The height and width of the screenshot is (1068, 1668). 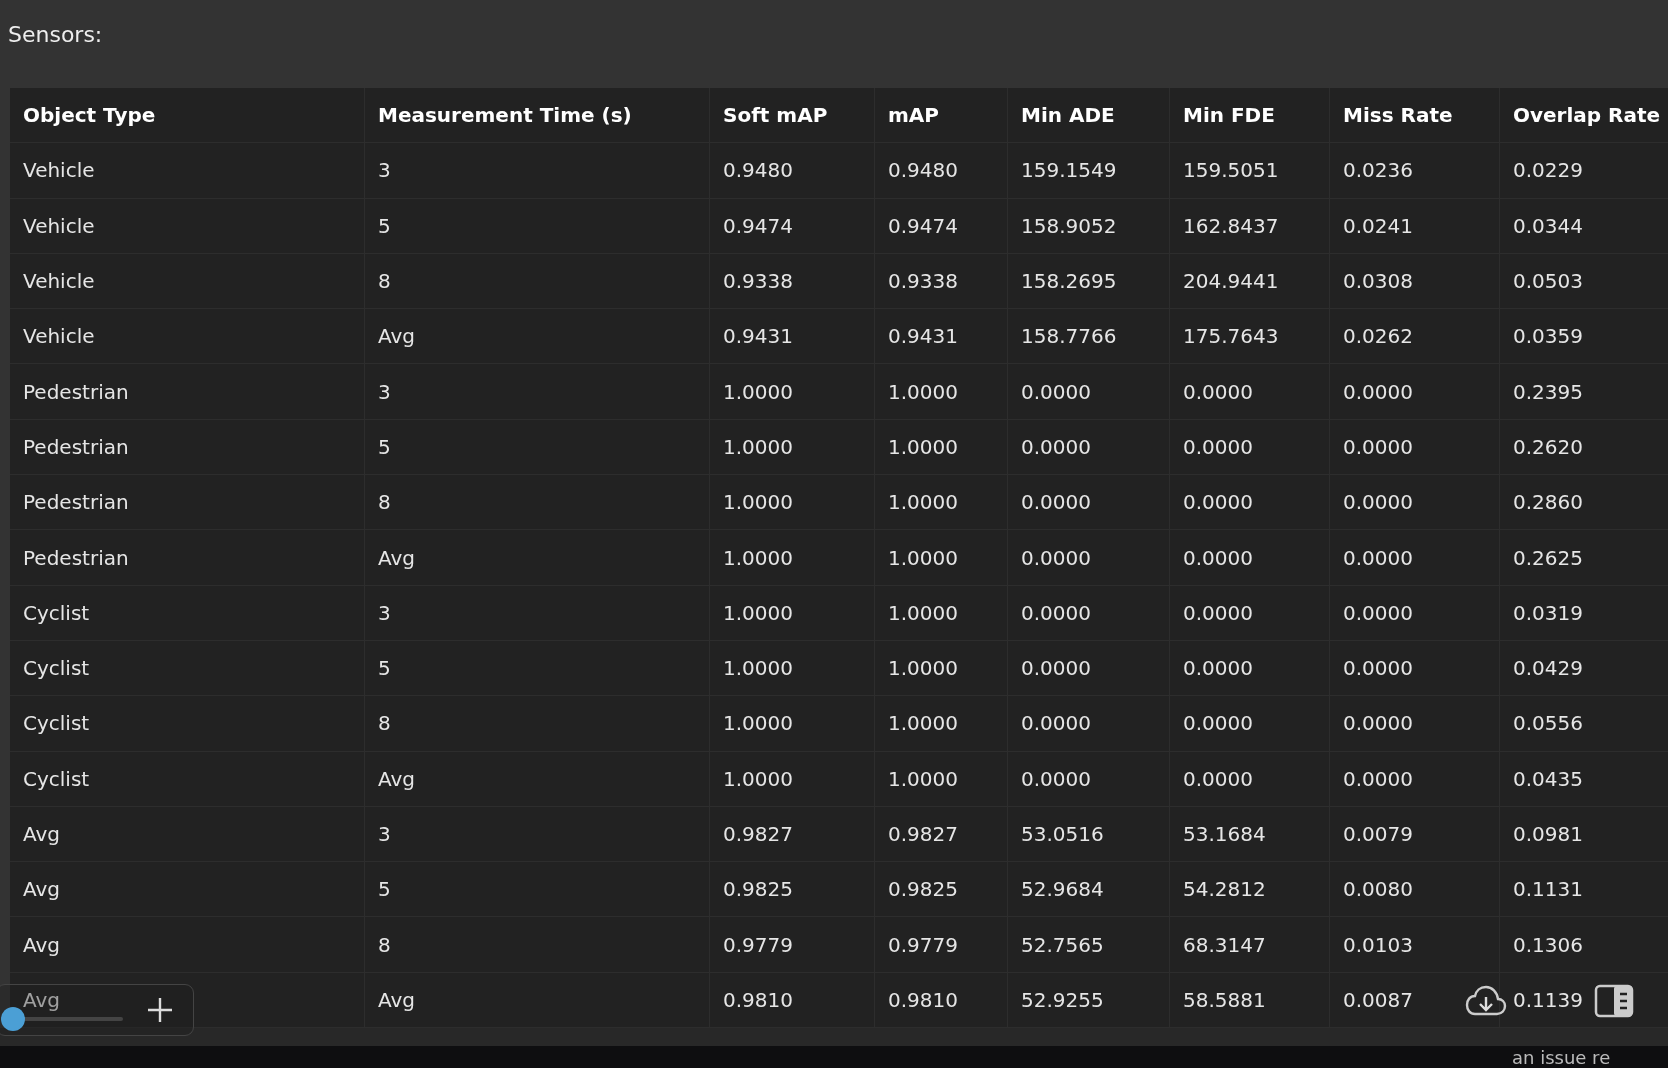 What do you see at coordinates (941, 171) in the screenshot?
I see `table-cell: 0.9480` at bounding box center [941, 171].